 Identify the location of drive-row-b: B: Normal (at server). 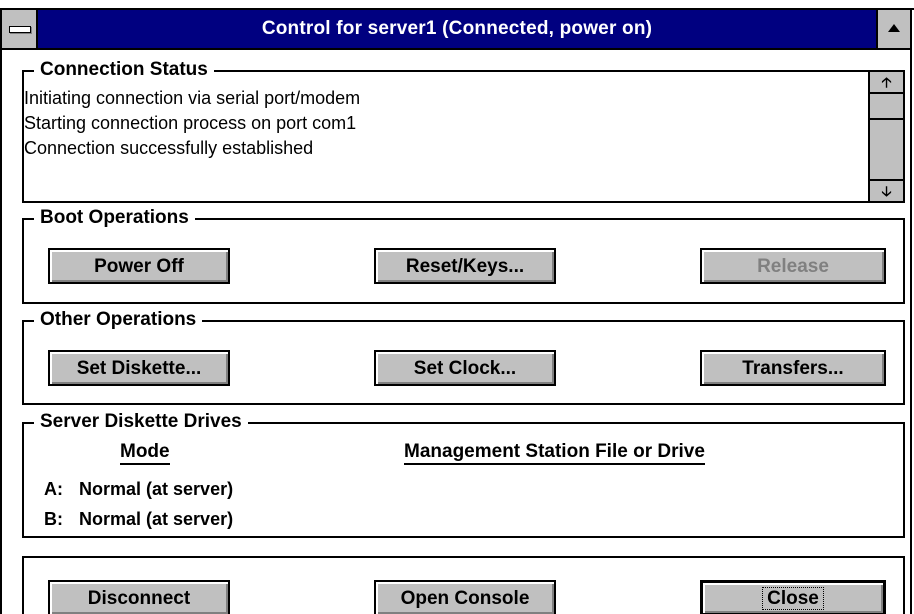
(138, 519).